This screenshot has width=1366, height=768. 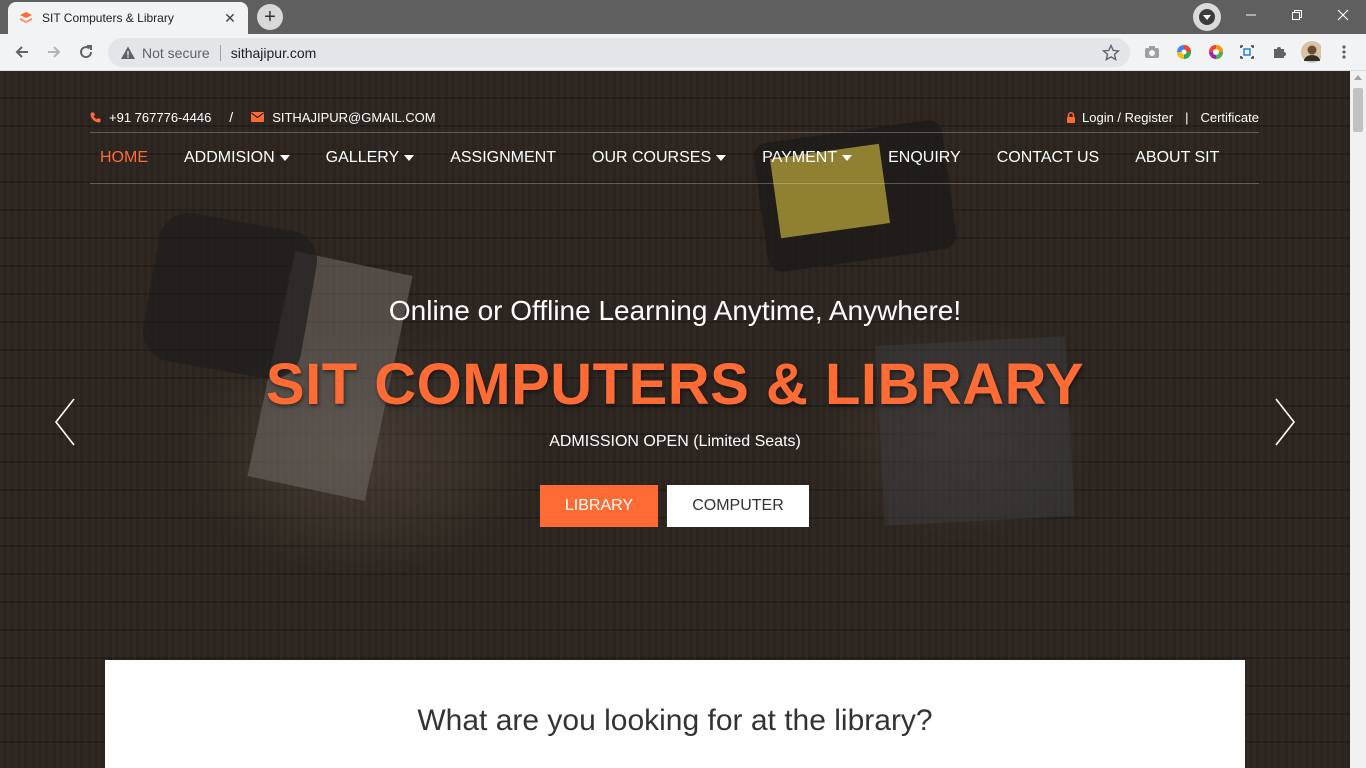 I want to click on reload-button, so click(x=86, y=52).